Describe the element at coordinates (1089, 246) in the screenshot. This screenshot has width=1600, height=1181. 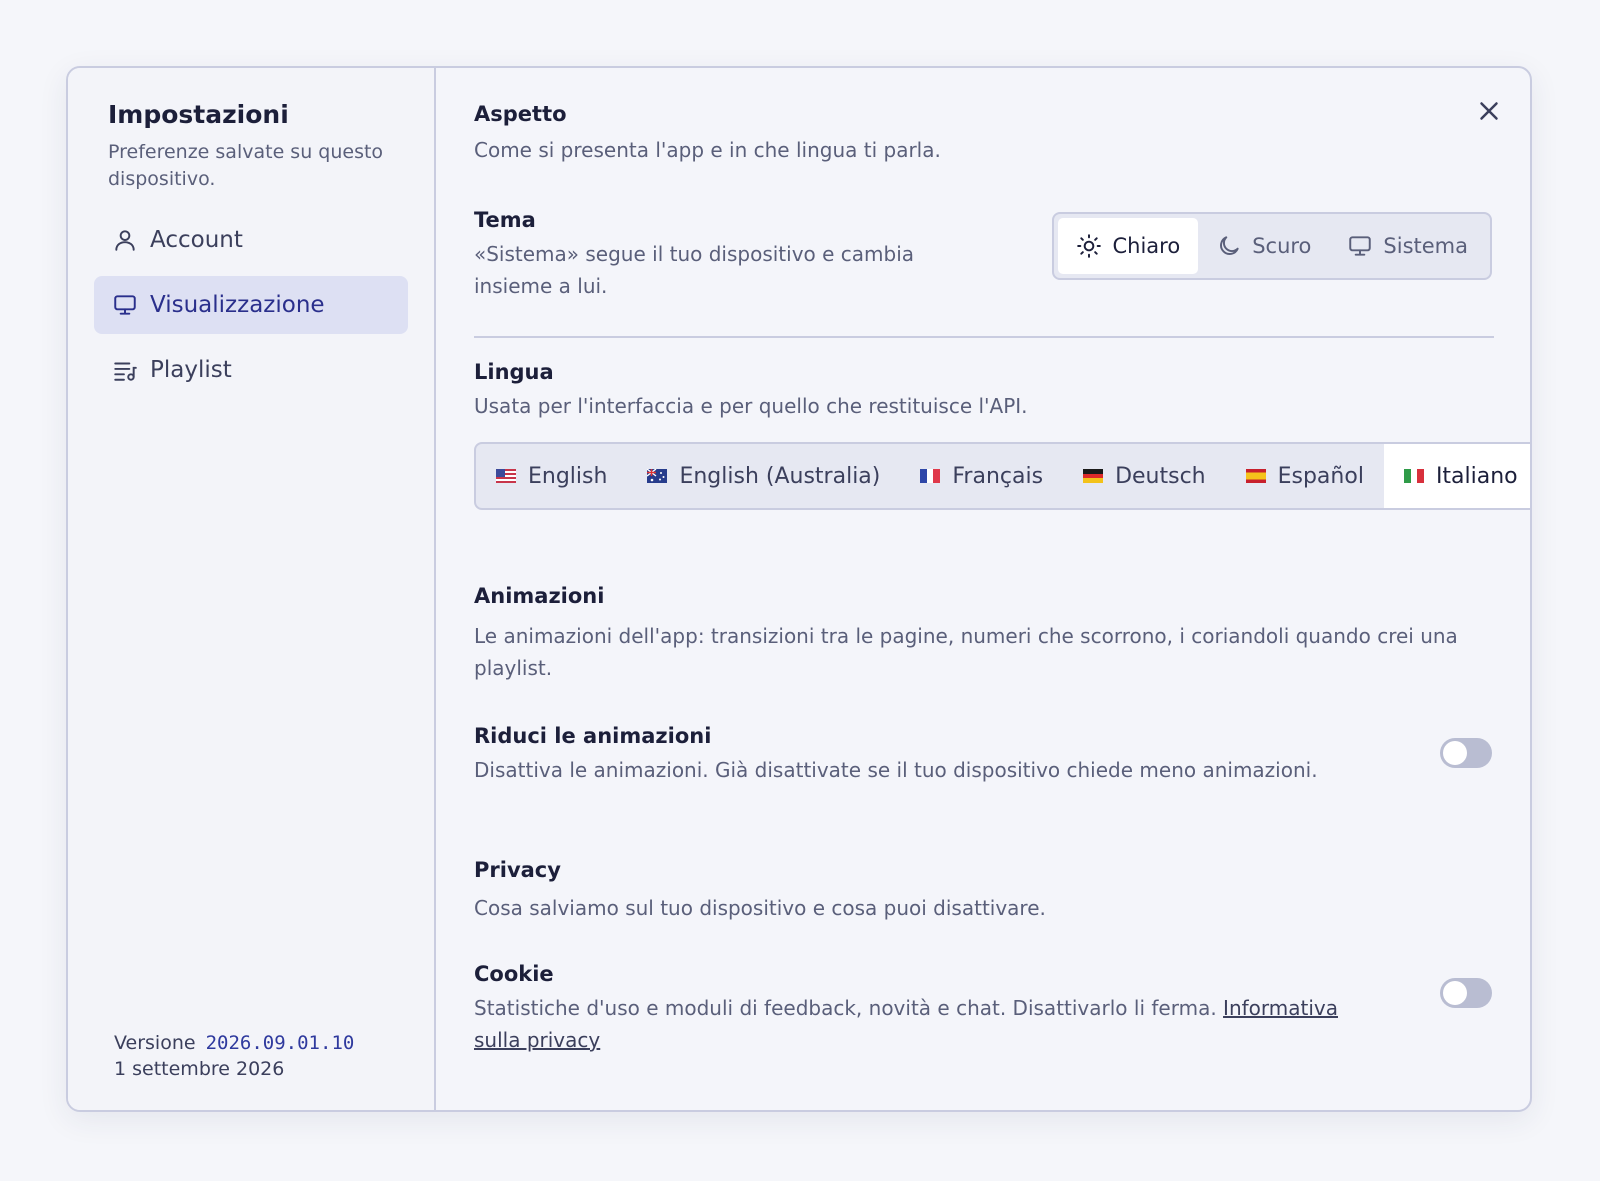
I see `sun-icon` at that location.